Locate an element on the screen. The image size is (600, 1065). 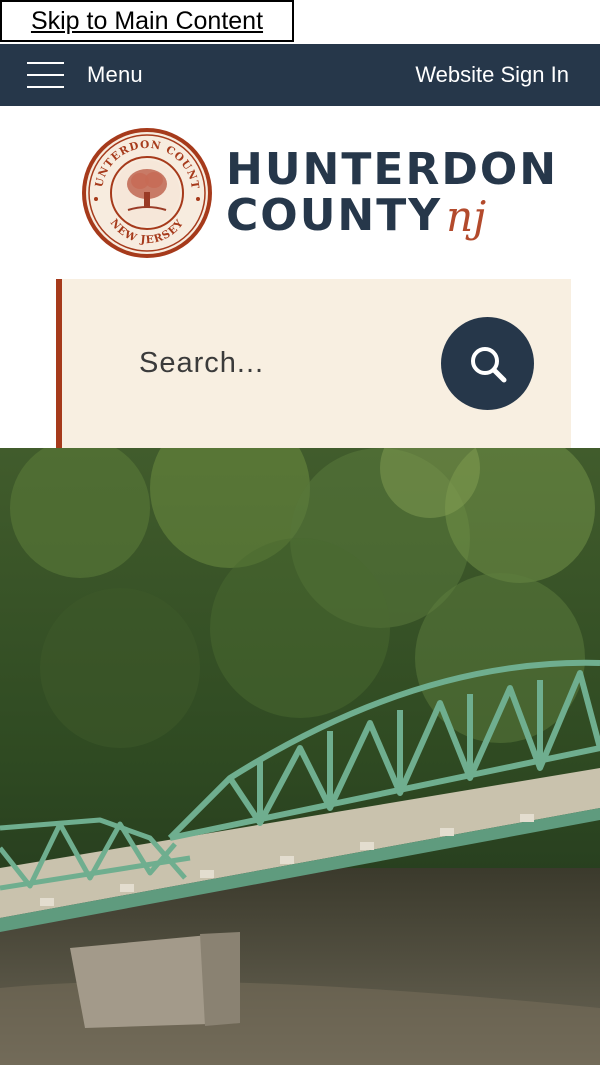
skip-to-main-content-link: Skip to Main Content is located at coordinates (147, 21).